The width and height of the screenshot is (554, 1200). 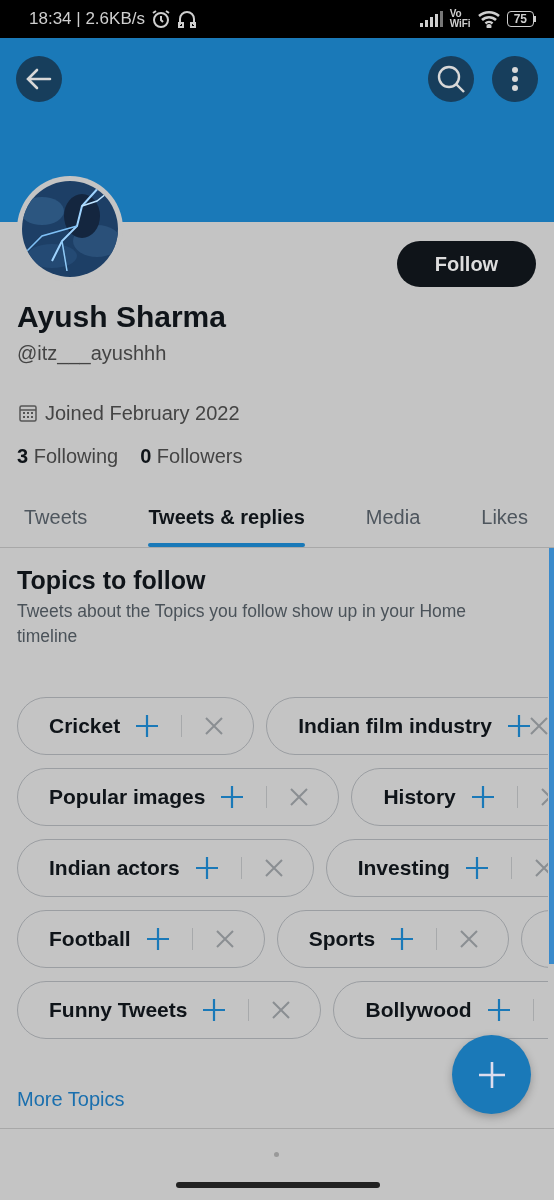 What do you see at coordinates (456, 14) in the screenshot?
I see `vo-label: Vo` at bounding box center [456, 14].